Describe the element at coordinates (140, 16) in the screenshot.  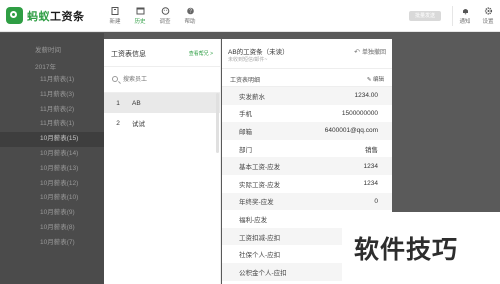
I see `history-button: 历史` at that location.